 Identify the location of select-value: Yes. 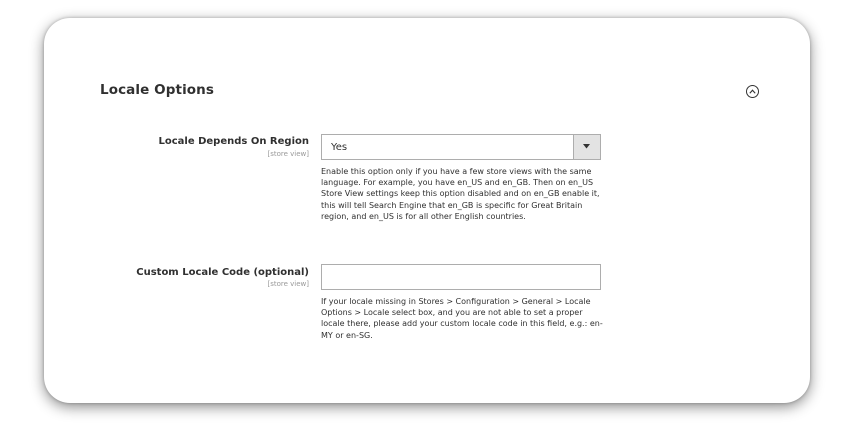
(339, 147).